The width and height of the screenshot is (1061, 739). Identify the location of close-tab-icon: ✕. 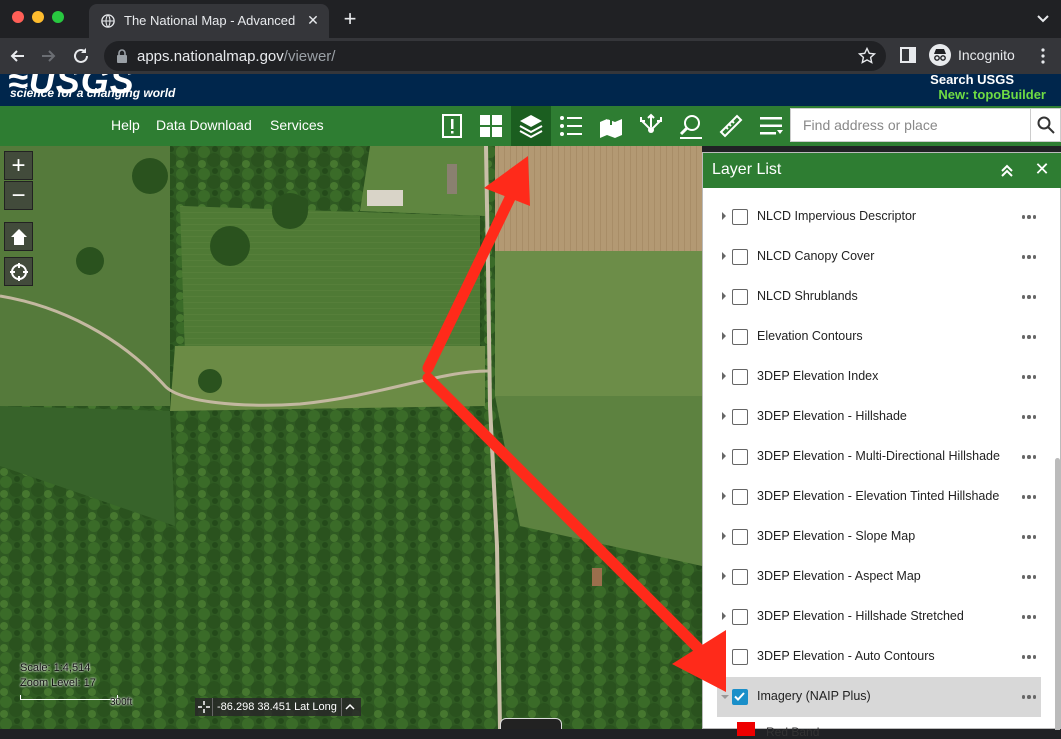
(313, 20).